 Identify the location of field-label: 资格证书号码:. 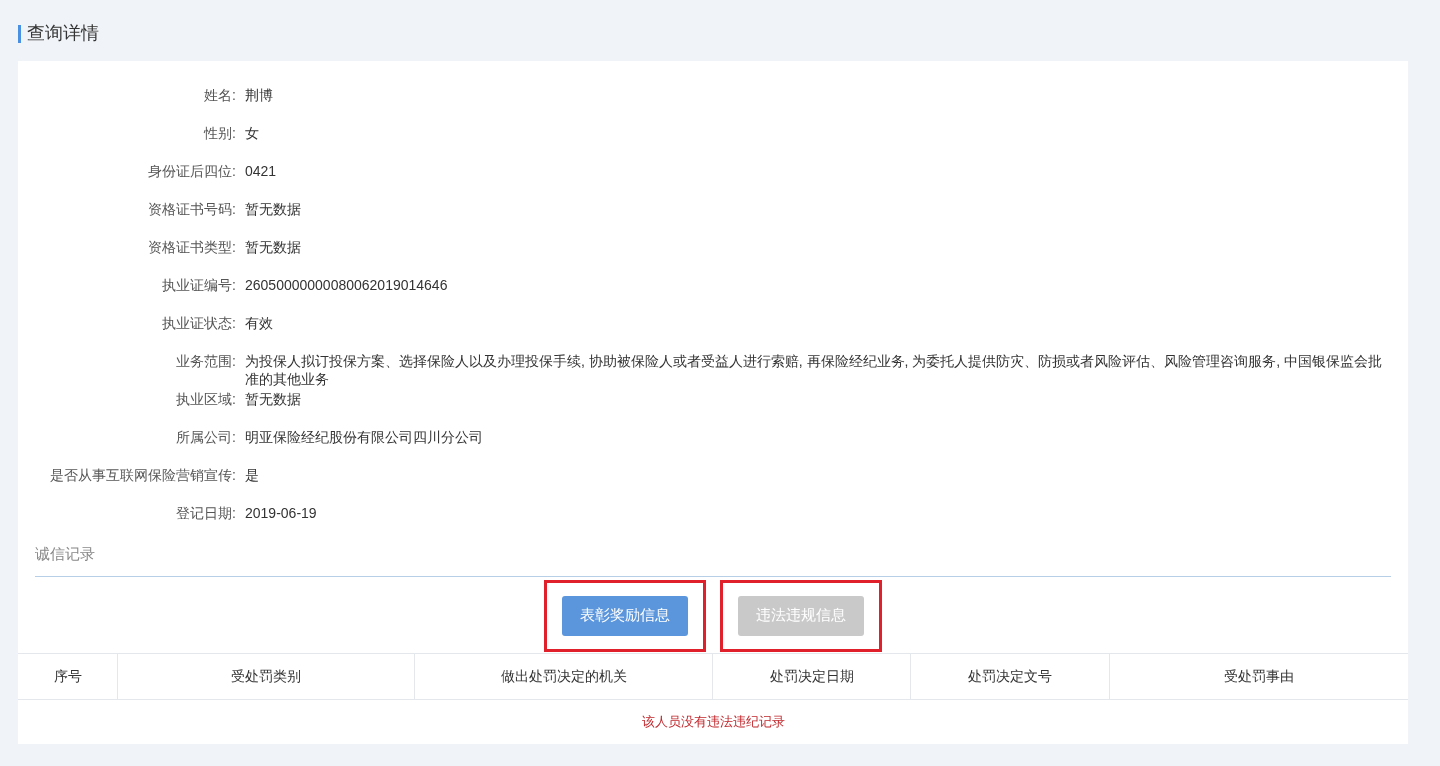
(191, 209).